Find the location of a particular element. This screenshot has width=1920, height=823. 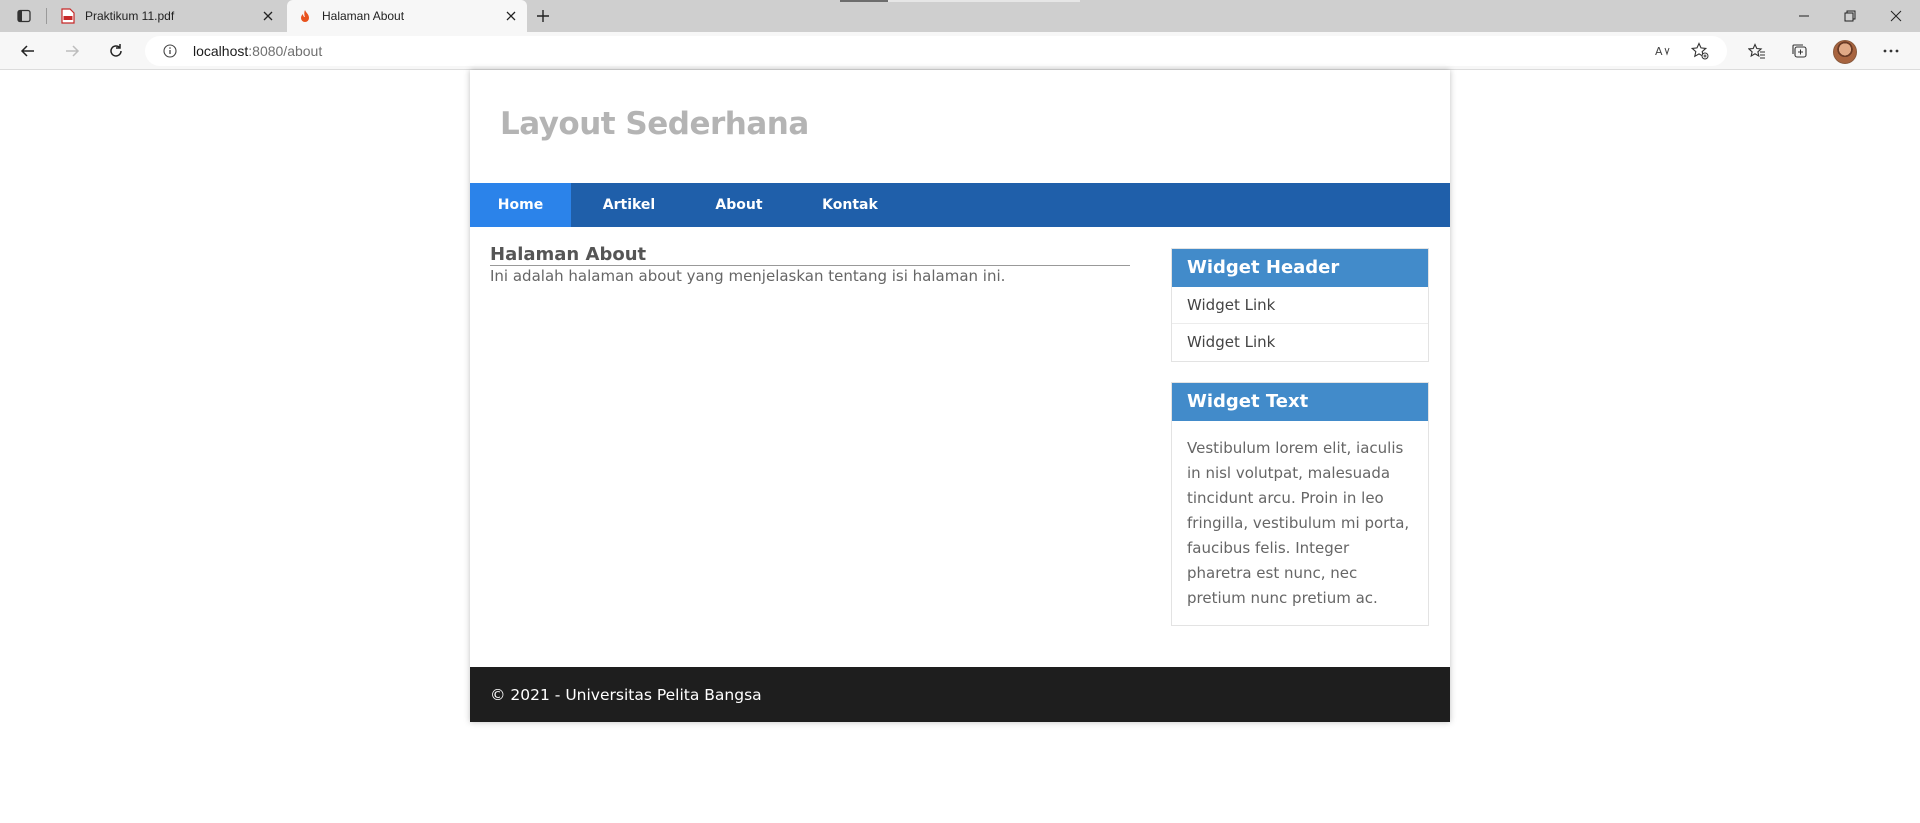

minimize-icon is located at coordinates (1804, 16).